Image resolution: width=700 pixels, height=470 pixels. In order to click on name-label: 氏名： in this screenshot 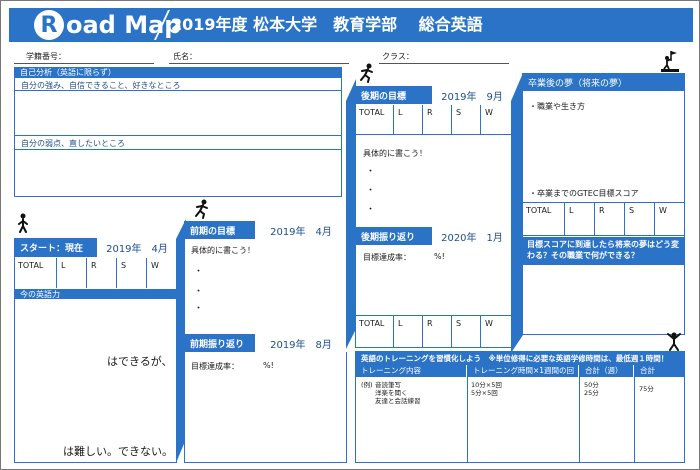, I will do `click(185, 56)`.